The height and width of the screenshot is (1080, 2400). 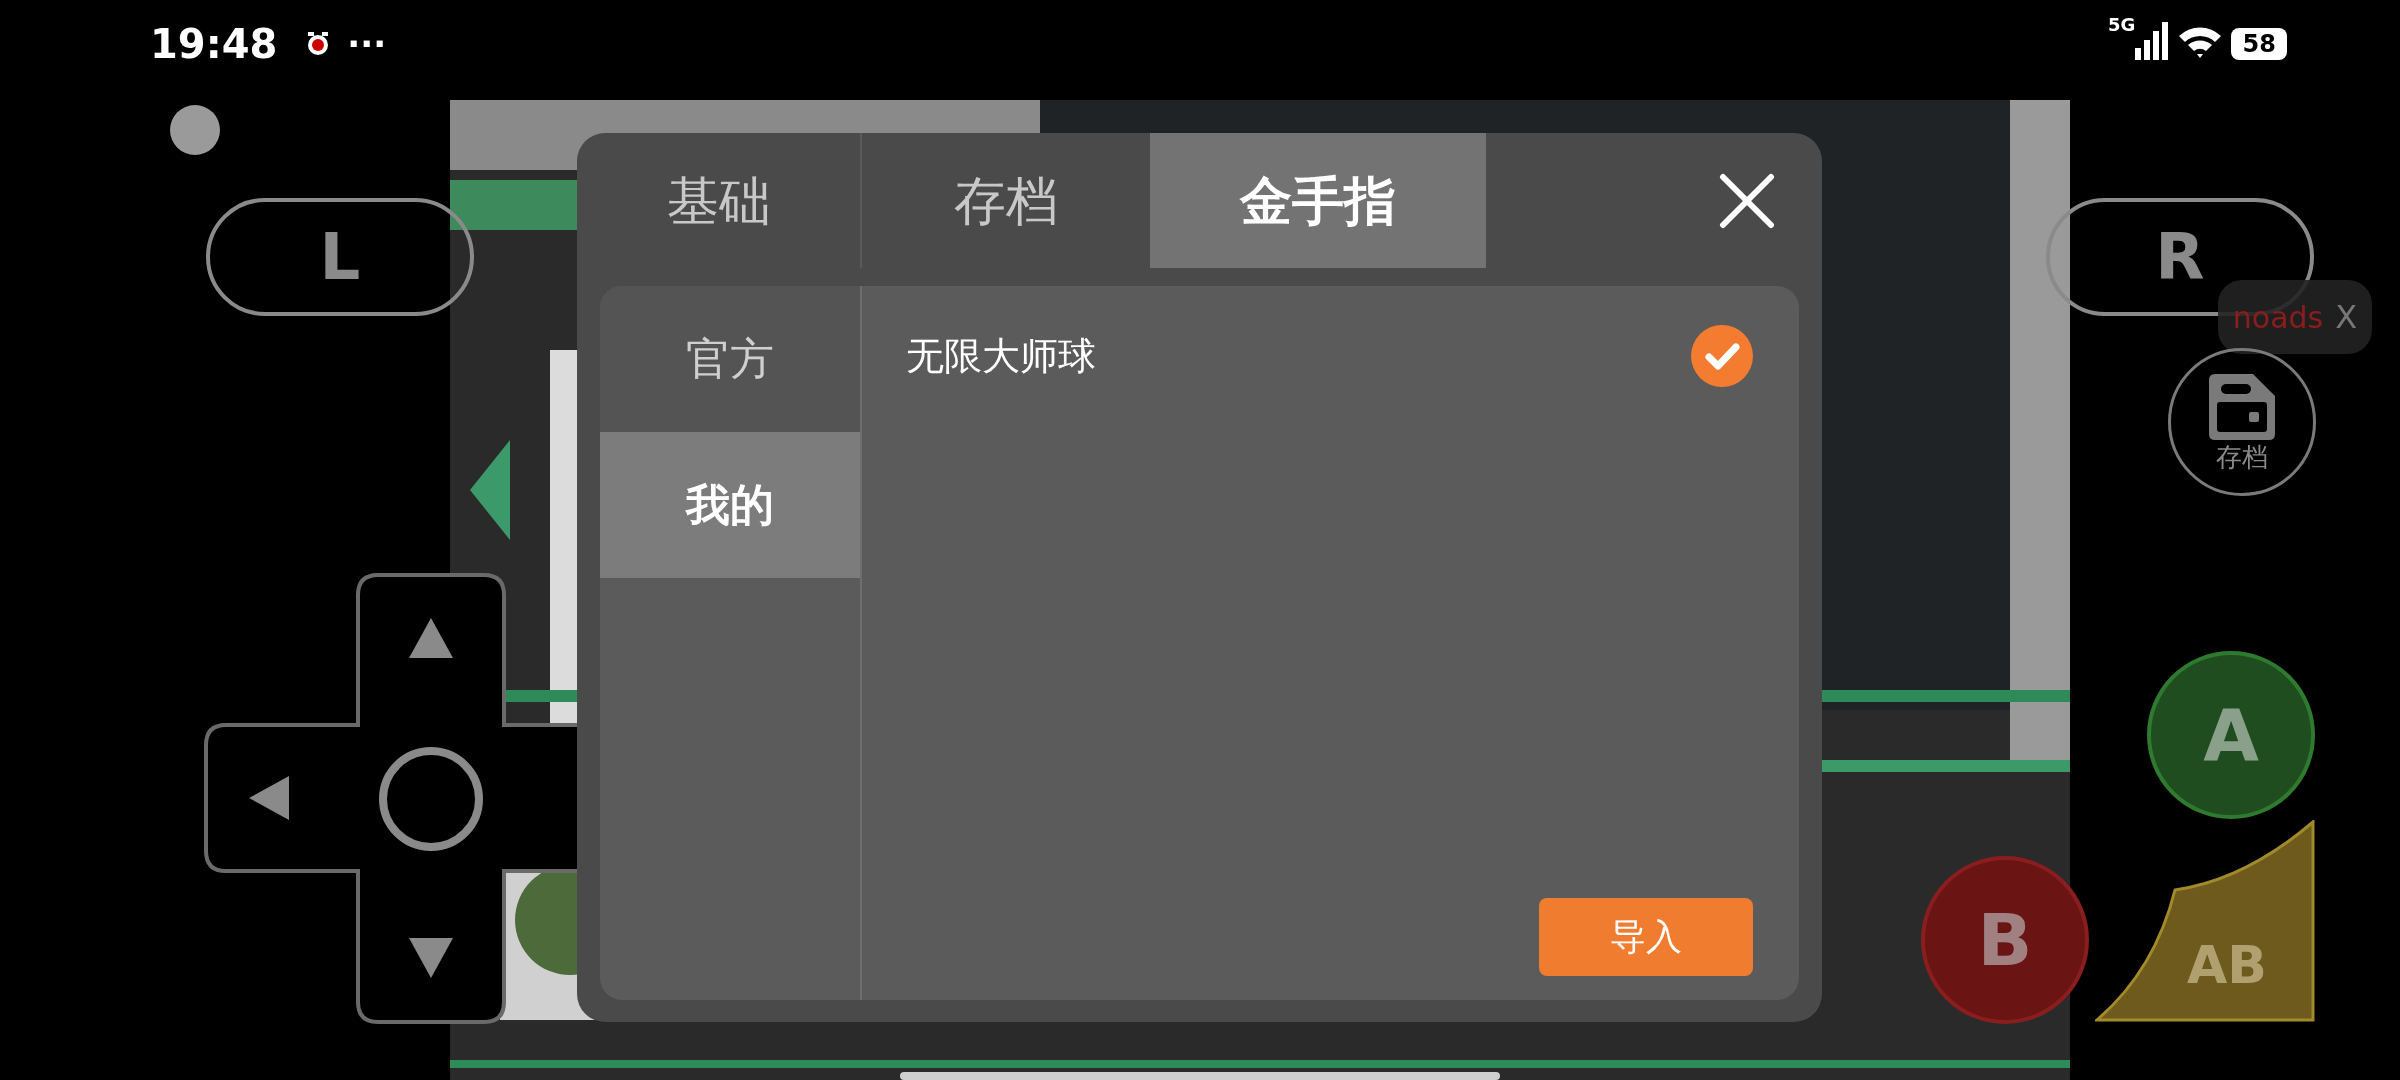 What do you see at coordinates (2259, 44) in the screenshot?
I see `battery-level: 58` at bounding box center [2259, 44].